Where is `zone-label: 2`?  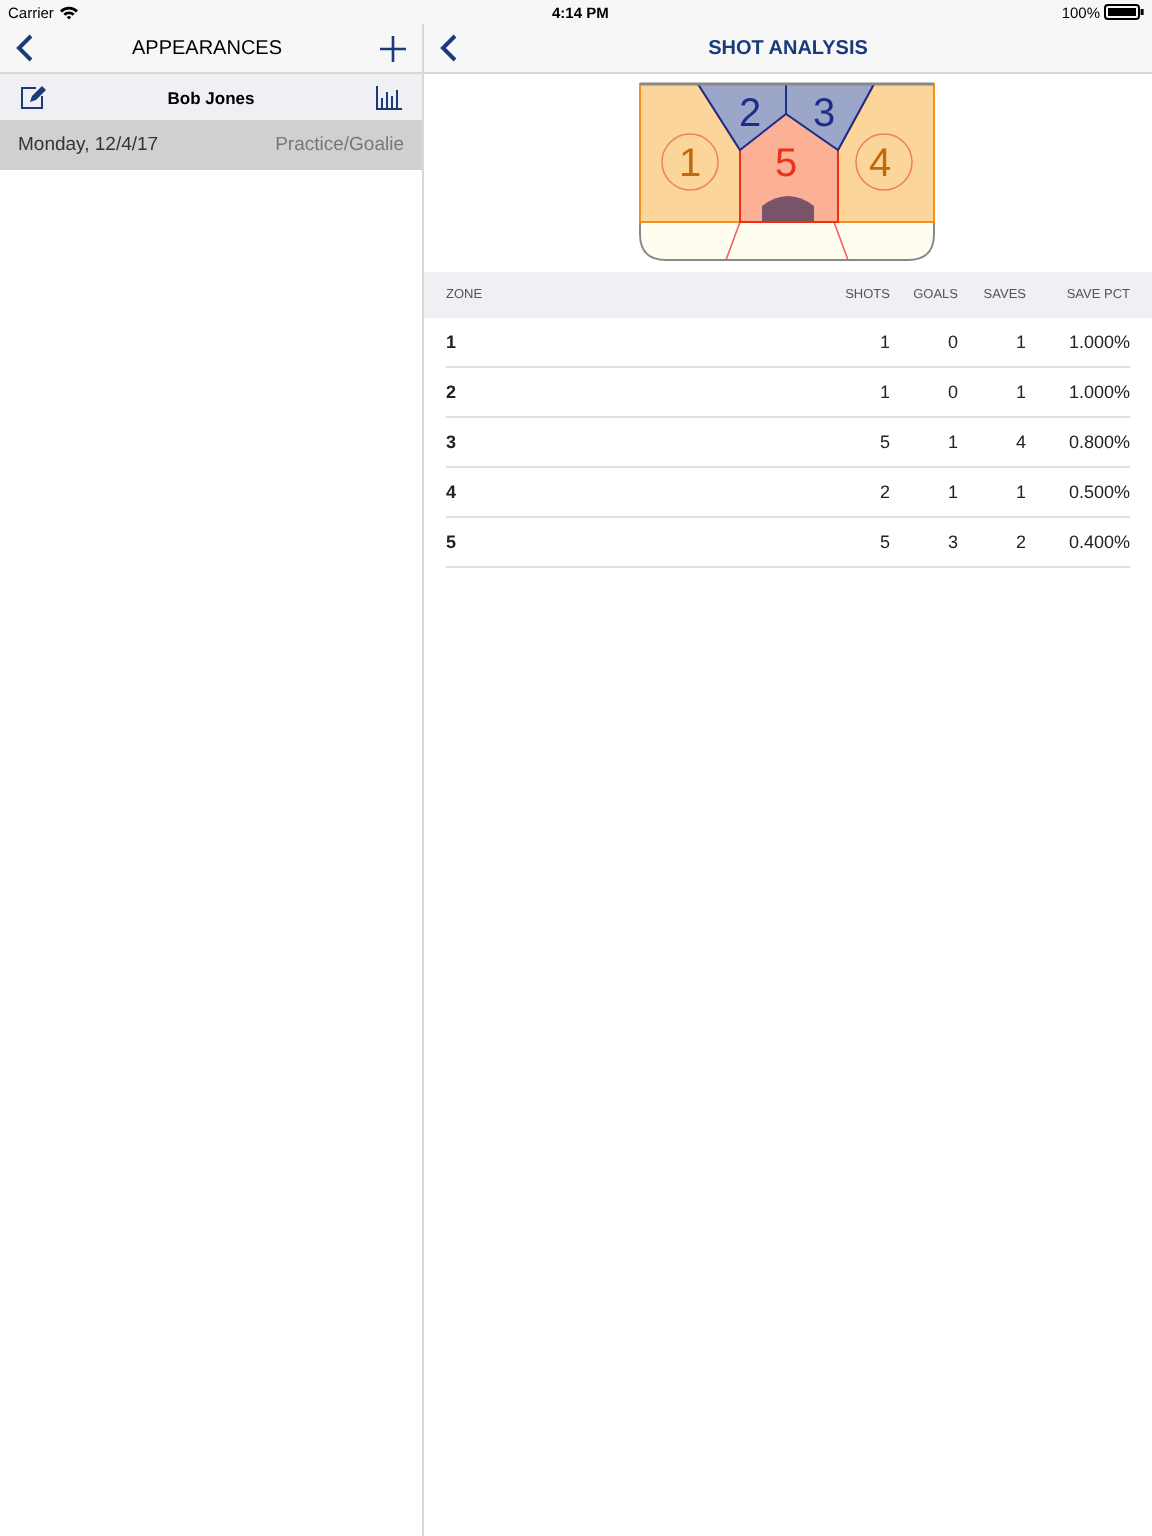
zone-label: 2 is located at coordinates (750, 114).